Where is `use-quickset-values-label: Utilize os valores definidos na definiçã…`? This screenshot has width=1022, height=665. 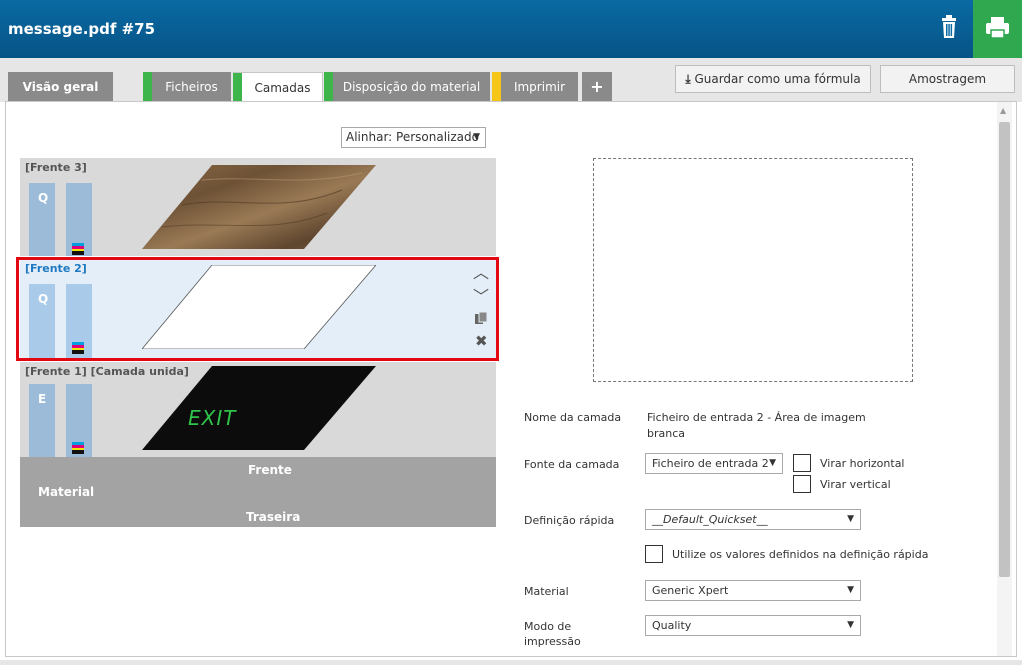
use-quickset-values-label: Utilize os valores definidos na definiçã… is located at coordinates (800, 554).